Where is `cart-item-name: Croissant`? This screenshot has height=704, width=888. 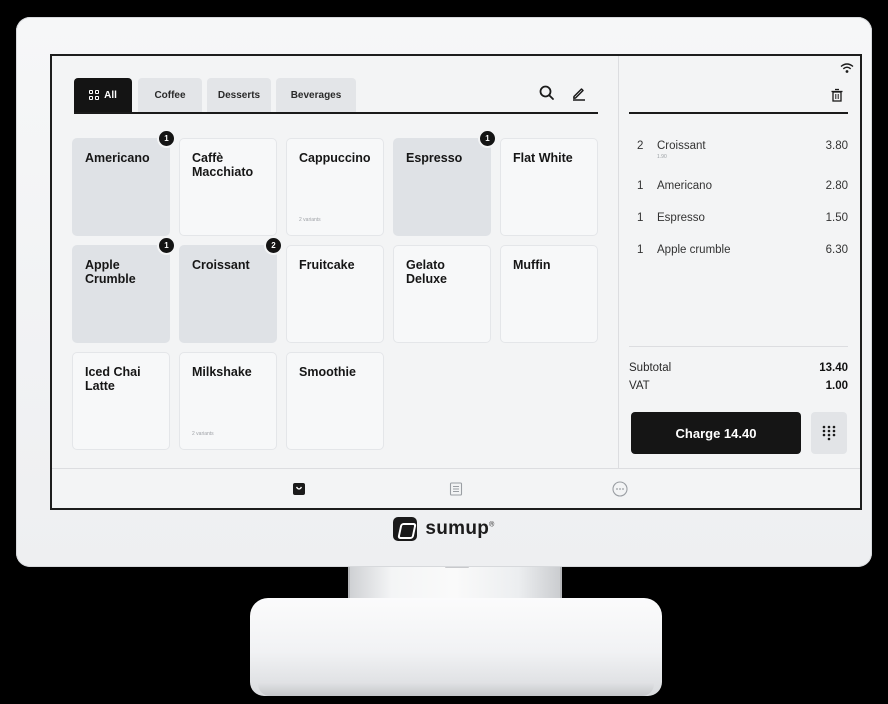
cart-item-name: Croissant is located at coordinates (681, 146).